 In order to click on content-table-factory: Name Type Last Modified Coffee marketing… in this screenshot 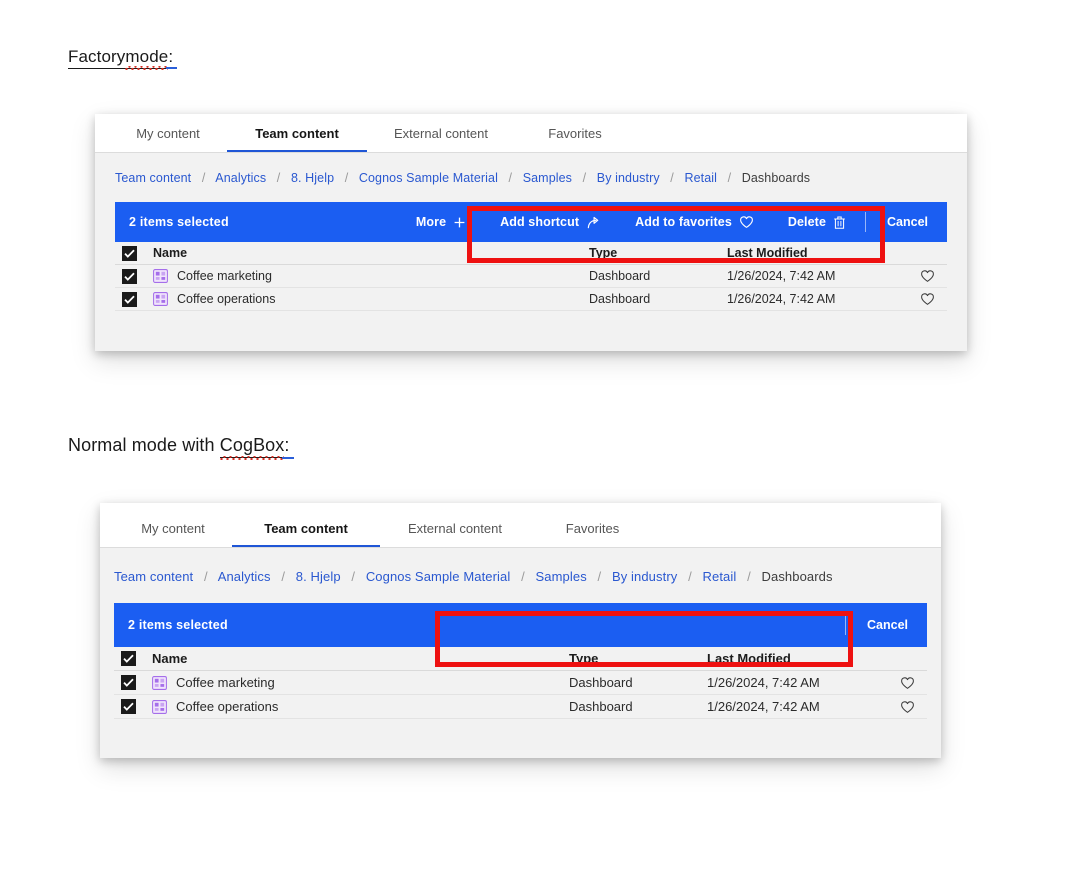, I will do `click(531, 285)`.